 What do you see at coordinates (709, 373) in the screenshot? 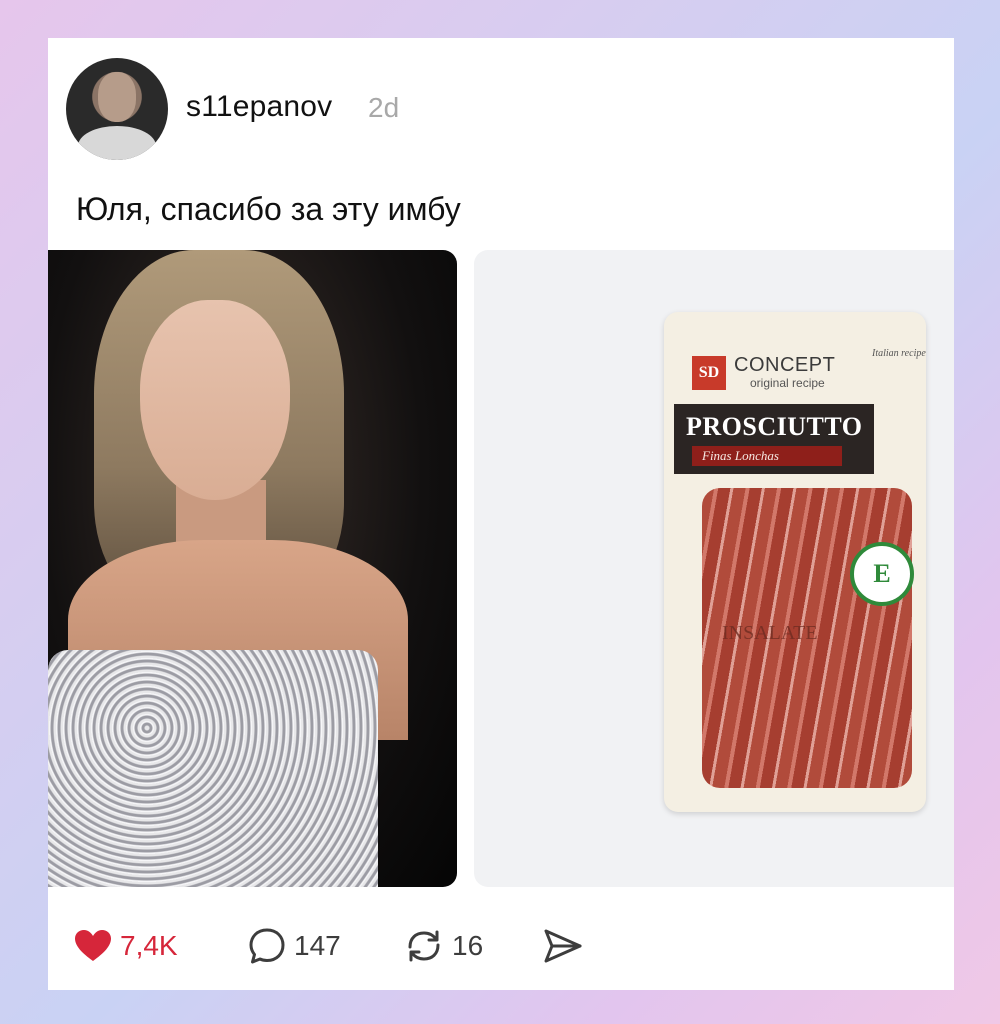
I see `brand-logo: SD` at bounding box center [709, 373].